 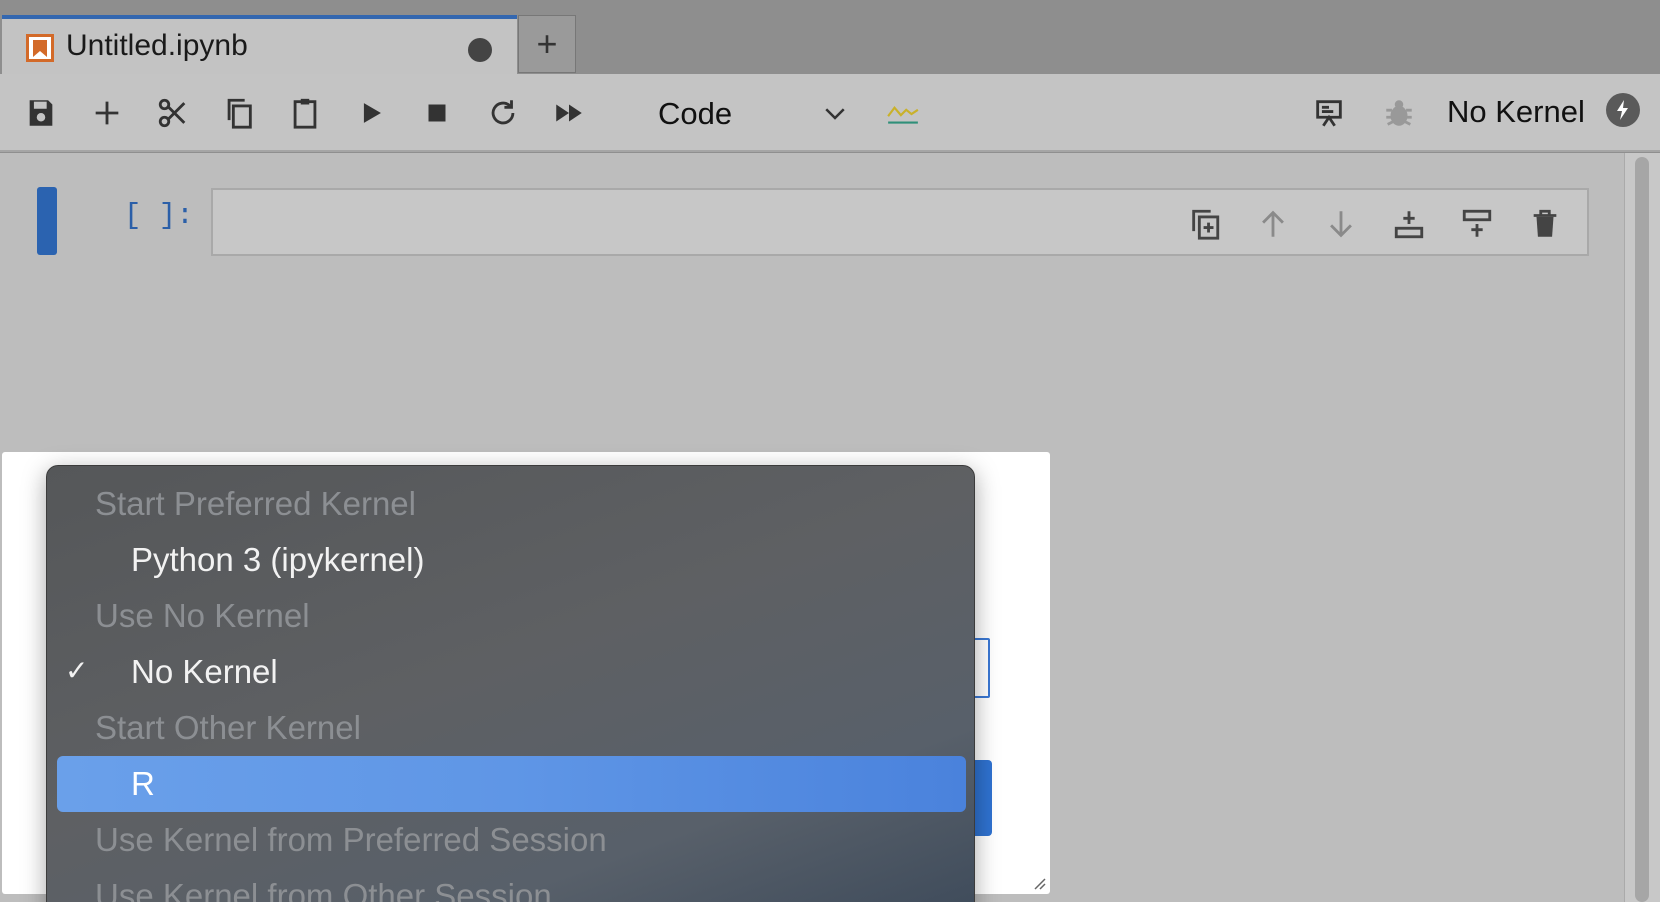 I want to click on code-cell-editor, so click(x=900, y=222).